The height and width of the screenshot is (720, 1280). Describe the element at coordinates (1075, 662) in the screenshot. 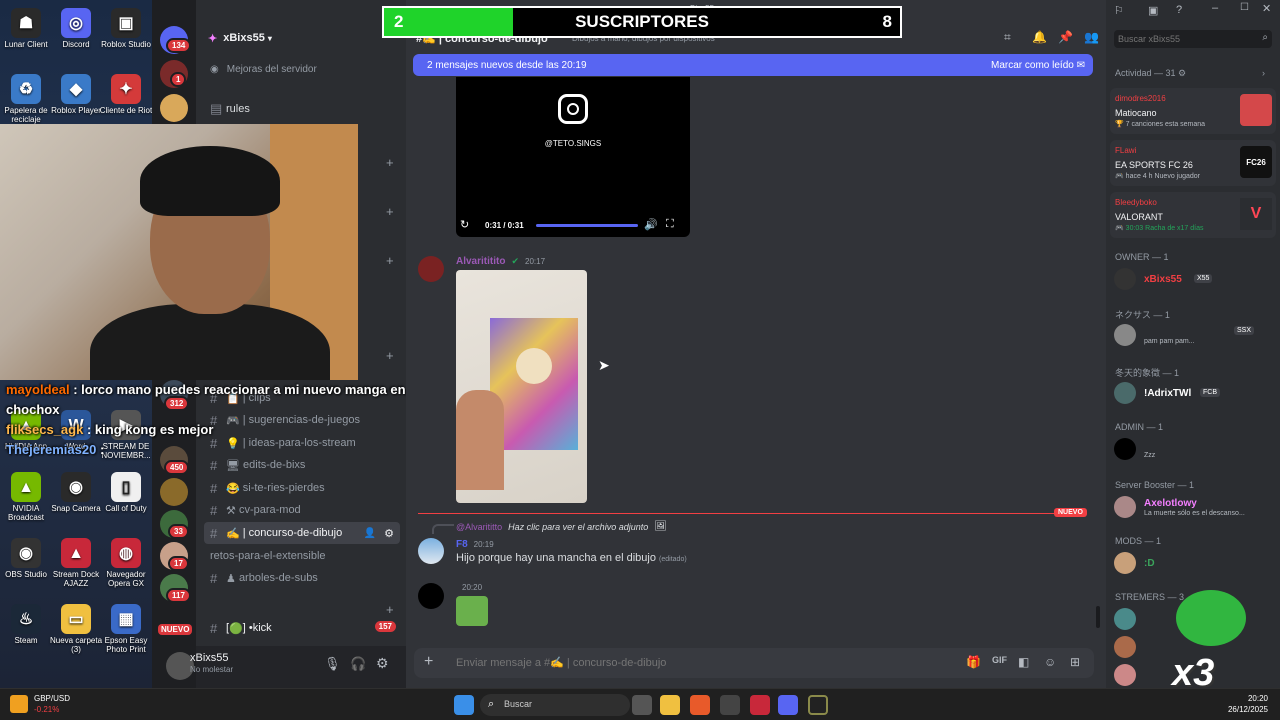

I see `apps-icon: ⊞` at that location.